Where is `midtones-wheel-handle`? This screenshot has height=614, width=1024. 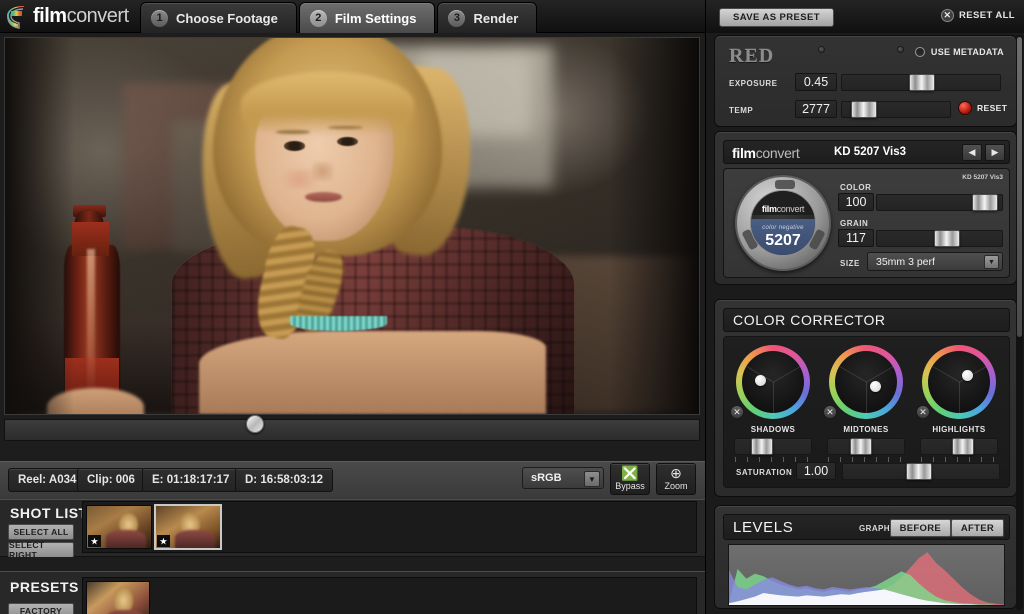
midtones-wheel-handle is located at coordinates (876, 386).